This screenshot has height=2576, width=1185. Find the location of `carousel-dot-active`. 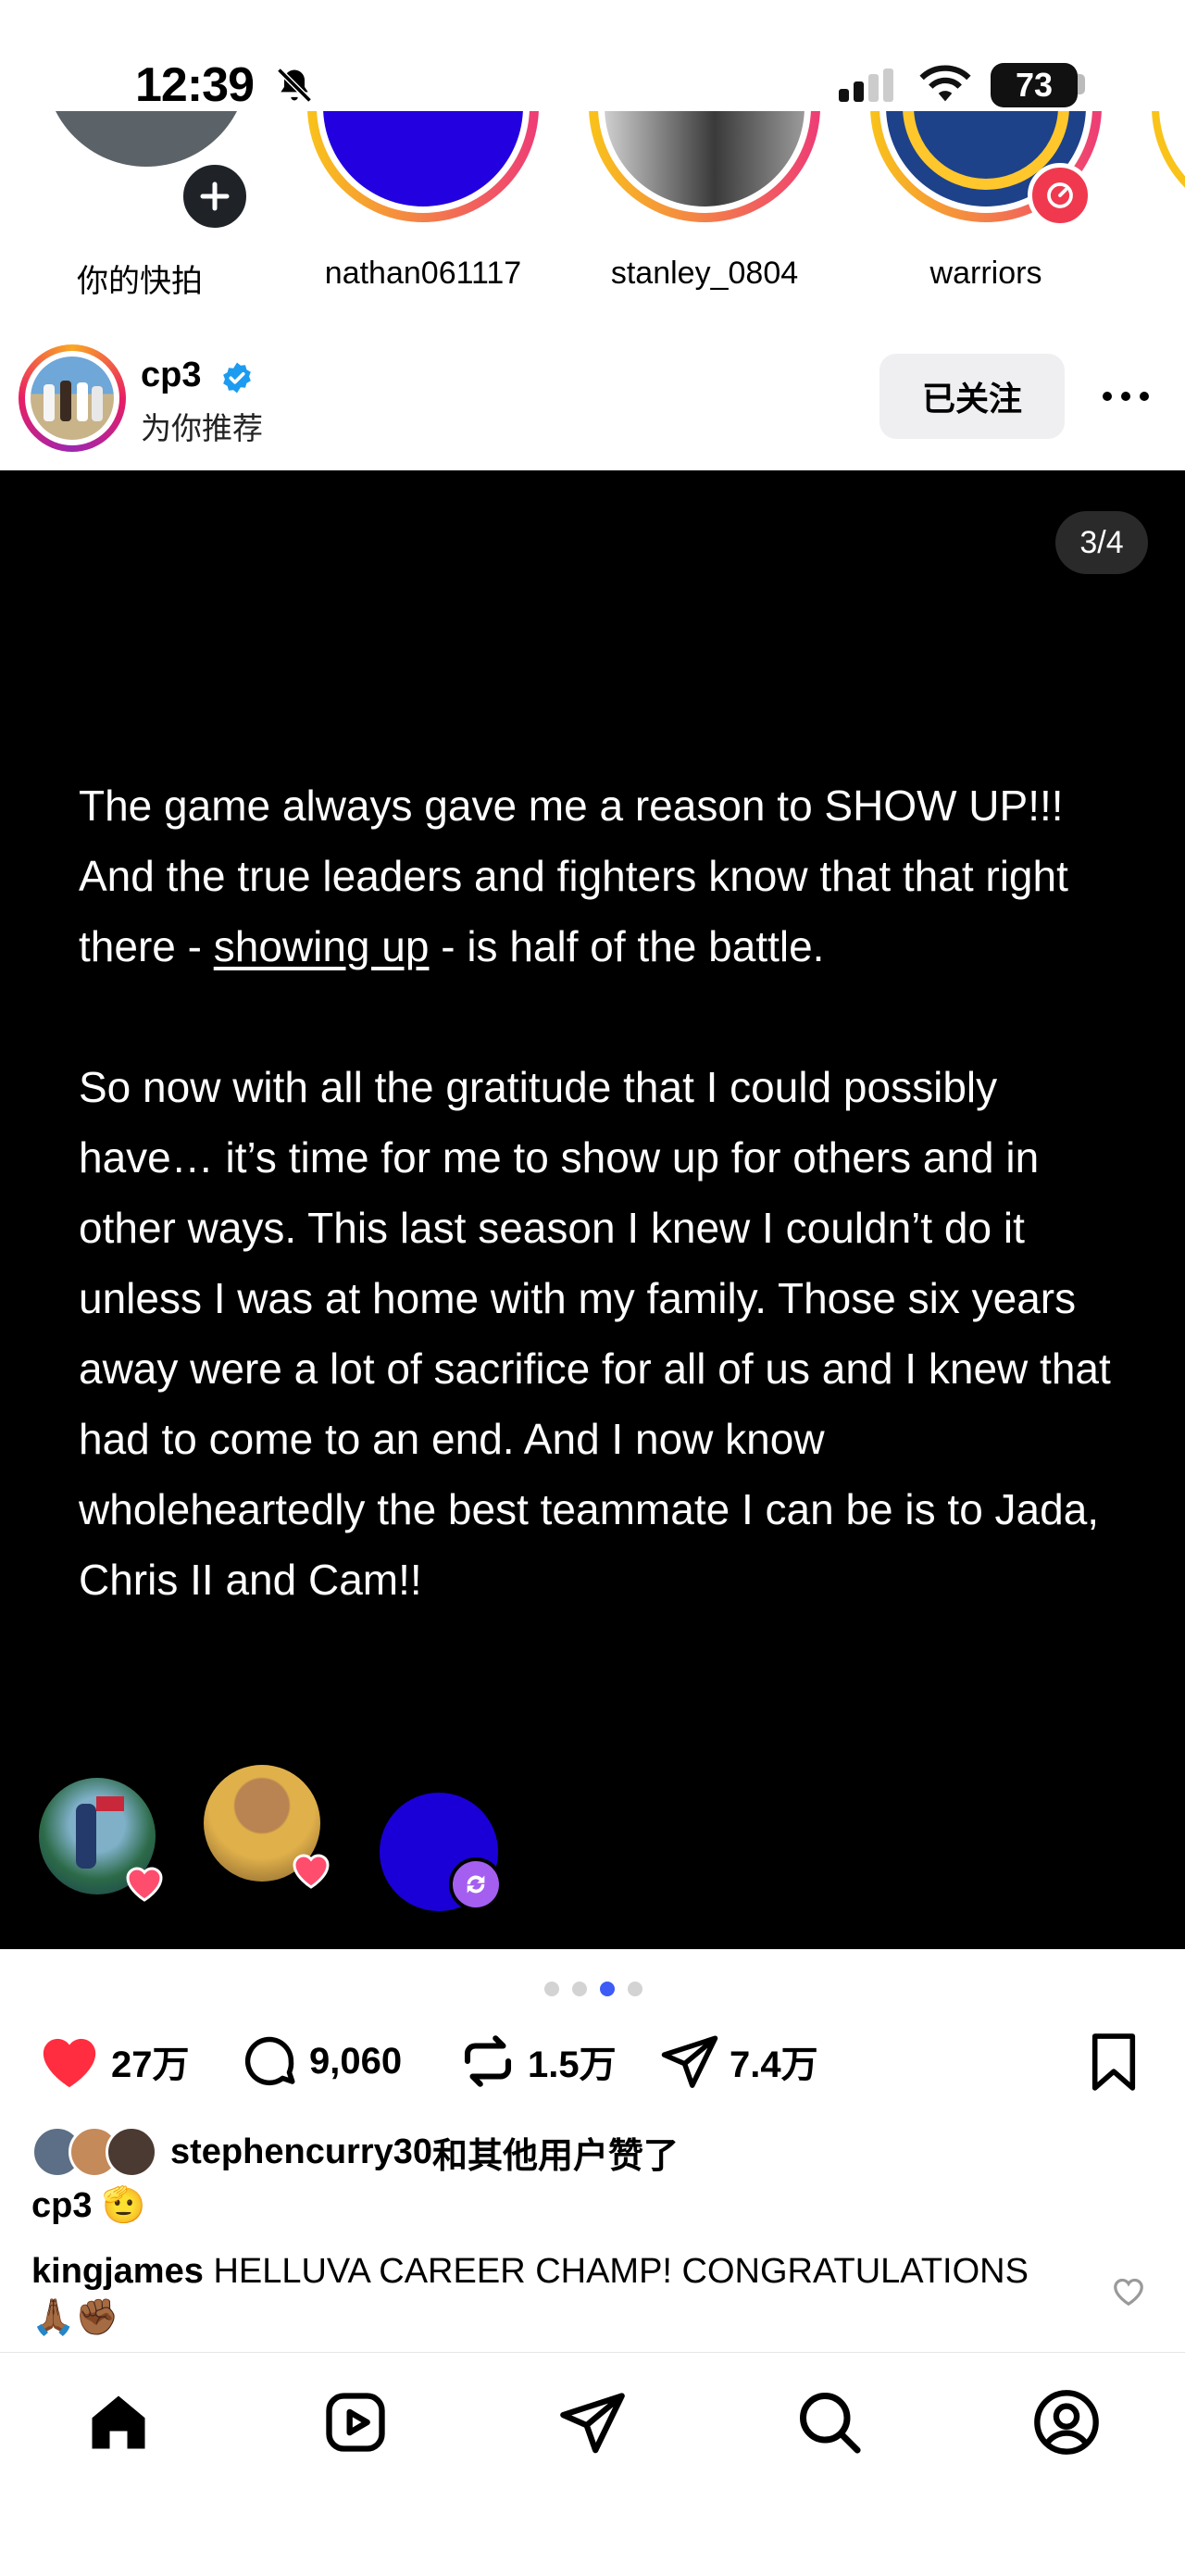

carousel-dot-active is located at coordinates (607, 1989).